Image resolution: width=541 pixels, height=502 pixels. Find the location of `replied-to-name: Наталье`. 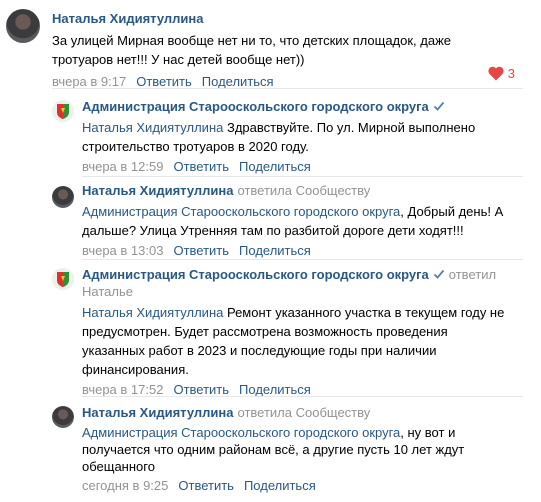

replied-to-name: Наталье is located at coordinates (107, 291).